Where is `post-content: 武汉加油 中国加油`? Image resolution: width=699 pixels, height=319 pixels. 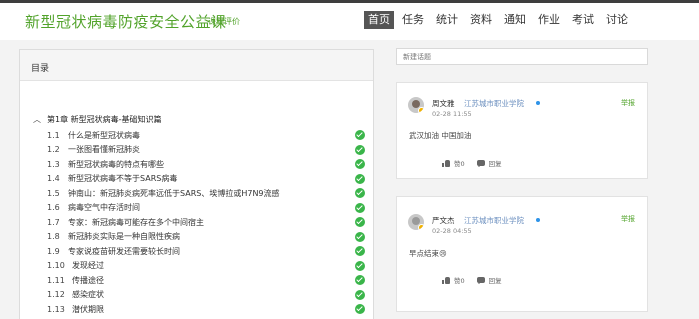
post-content: 武汉加油 中国加油 is located at coordinates (440, 135).